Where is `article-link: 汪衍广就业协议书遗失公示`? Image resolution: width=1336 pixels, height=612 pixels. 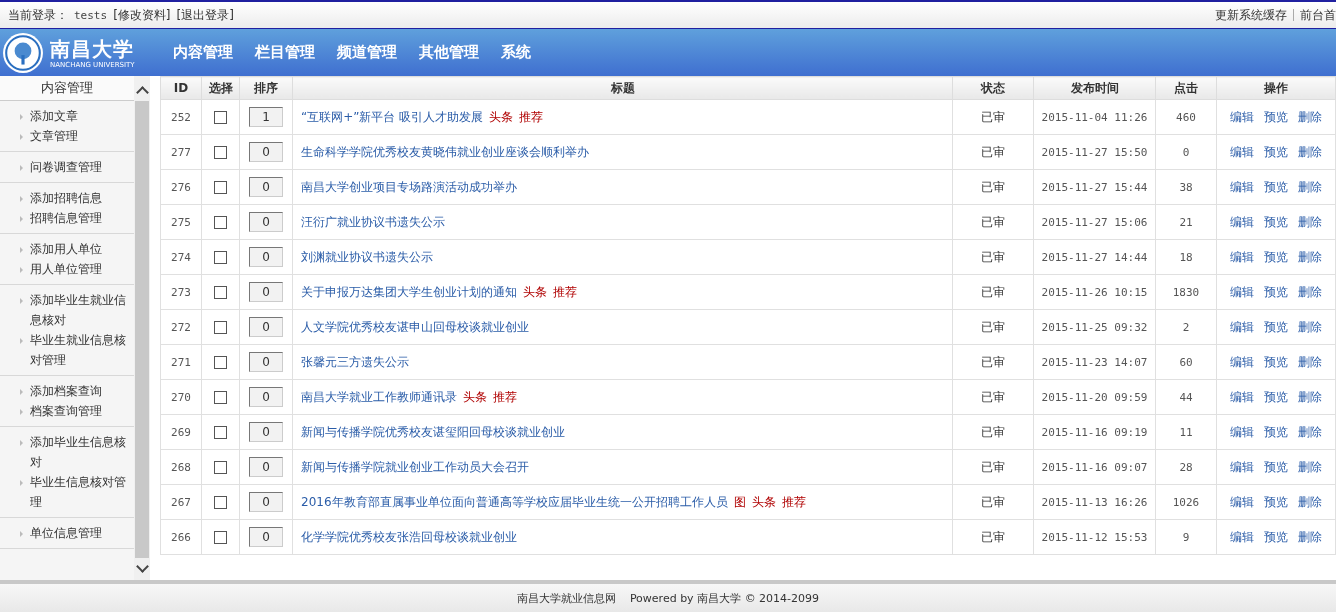 article-link: 汪衍广就业协议书遗失公示 is located at coordinates (373, 221).